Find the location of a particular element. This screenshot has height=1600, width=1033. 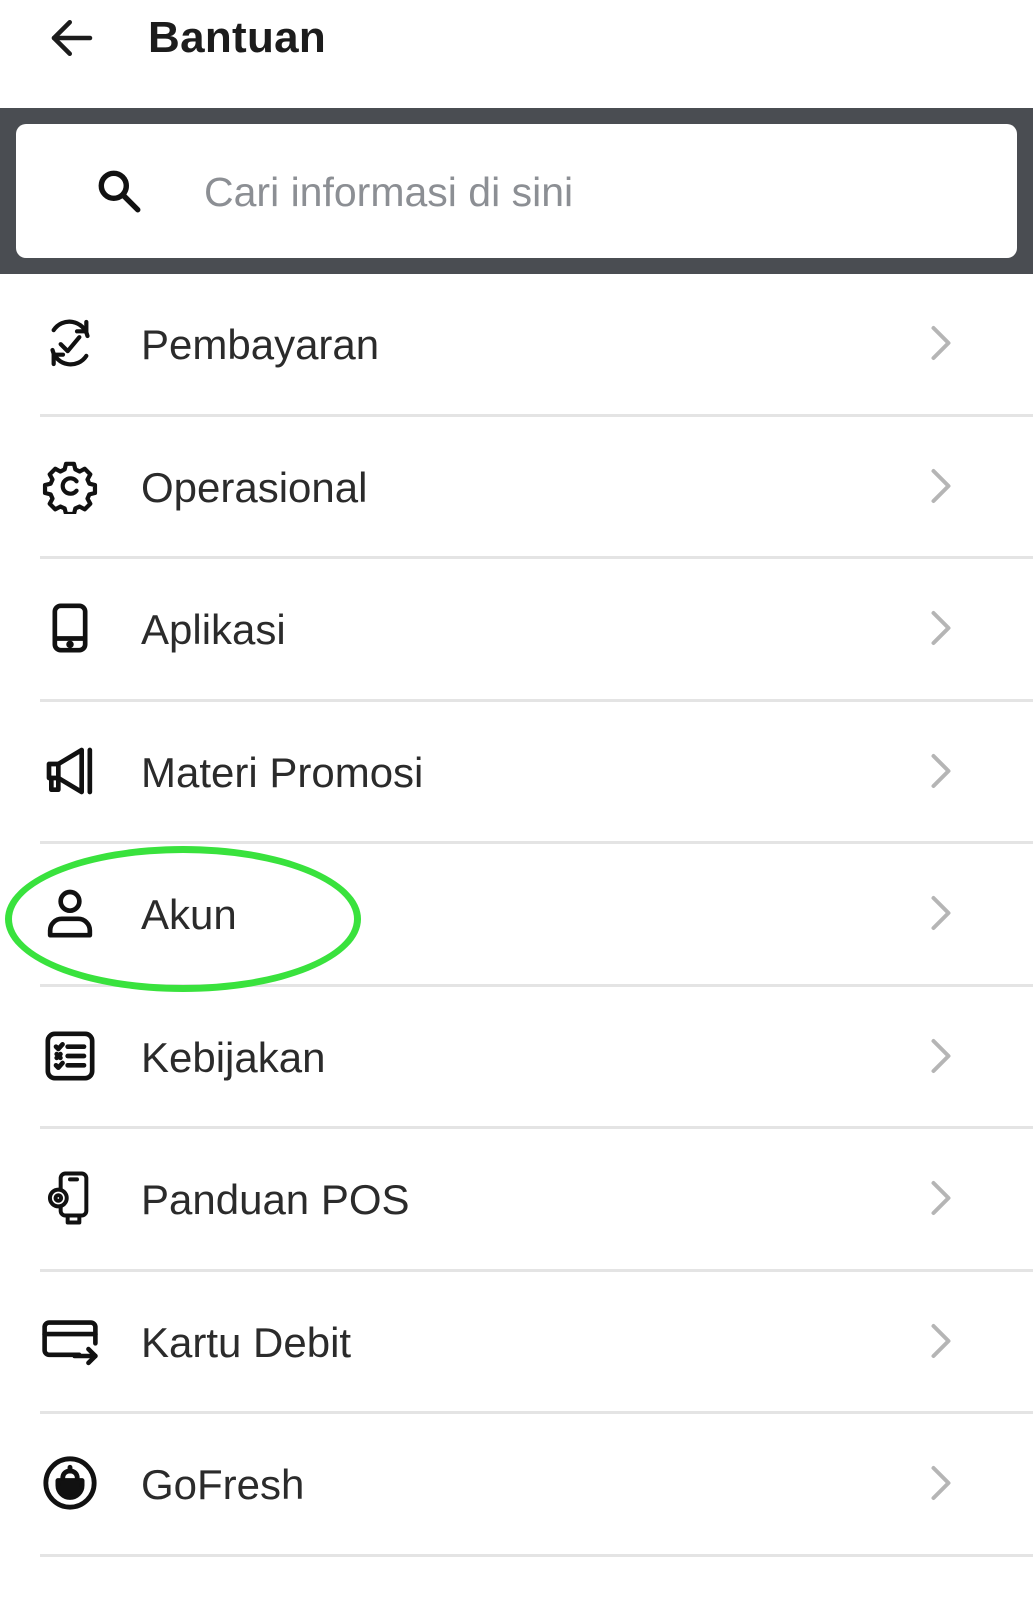

menu-item-label: Operasional is located at coordinates (254, 487).